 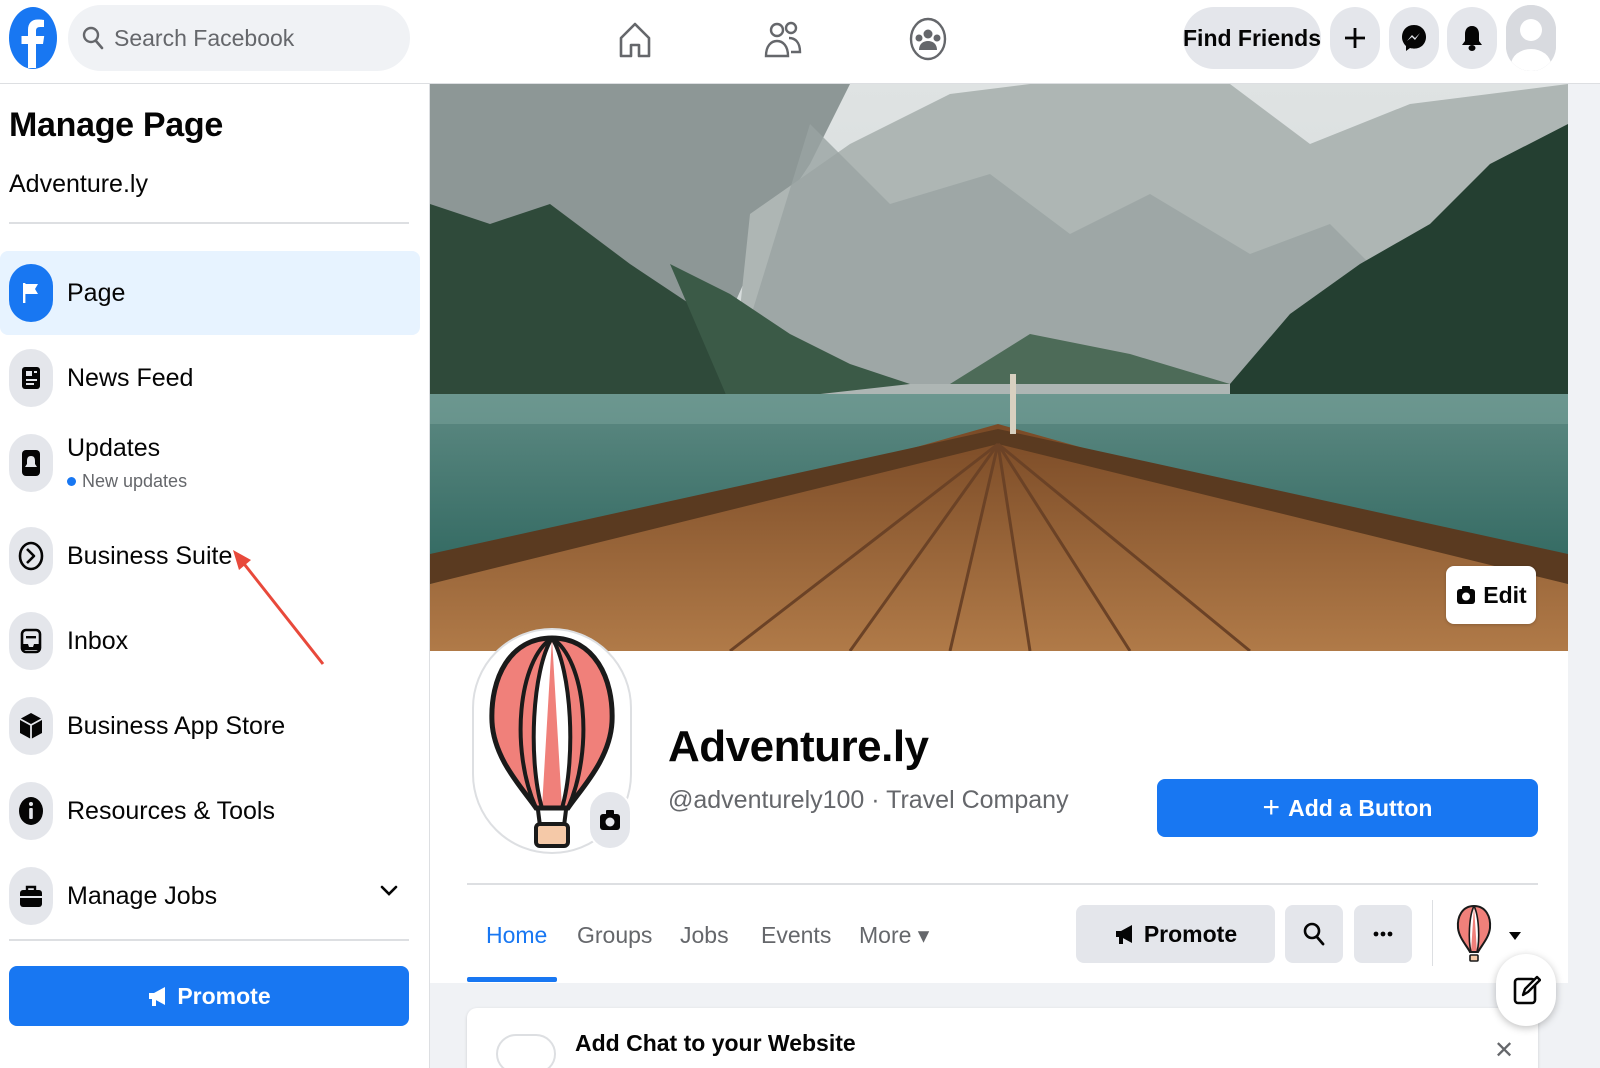 I want to click on add-a-button: + Add a Button, so click(x=1347, y=808).